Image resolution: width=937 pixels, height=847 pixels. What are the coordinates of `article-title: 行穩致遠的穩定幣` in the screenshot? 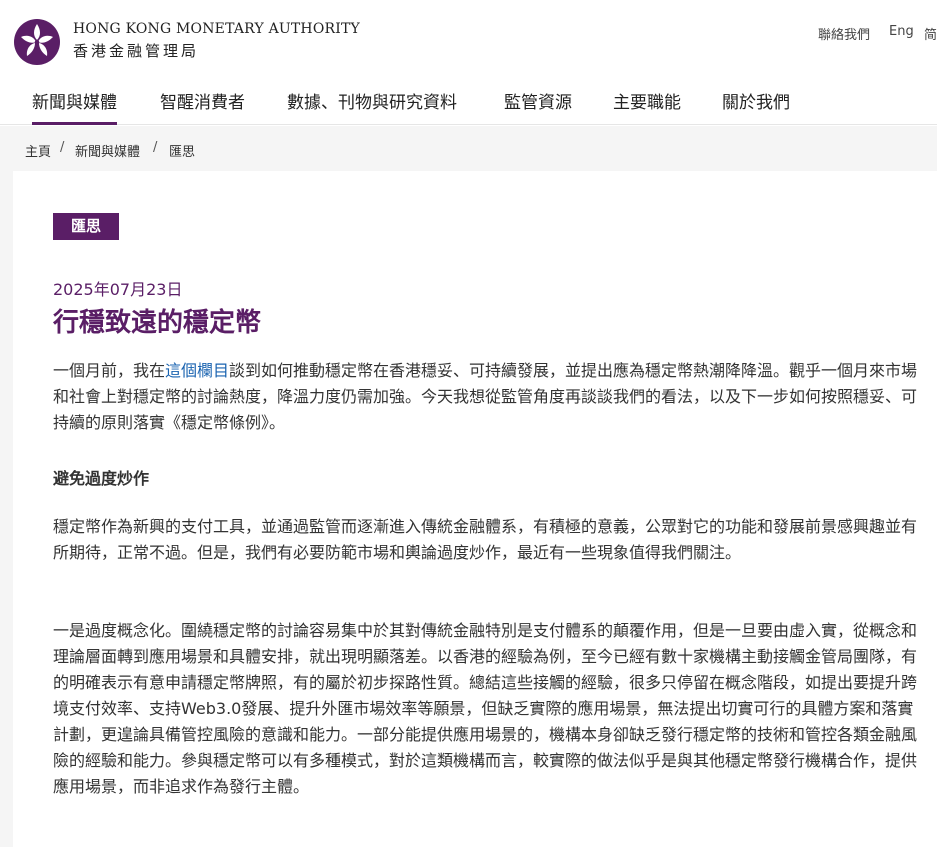 It's located at (157, 323).